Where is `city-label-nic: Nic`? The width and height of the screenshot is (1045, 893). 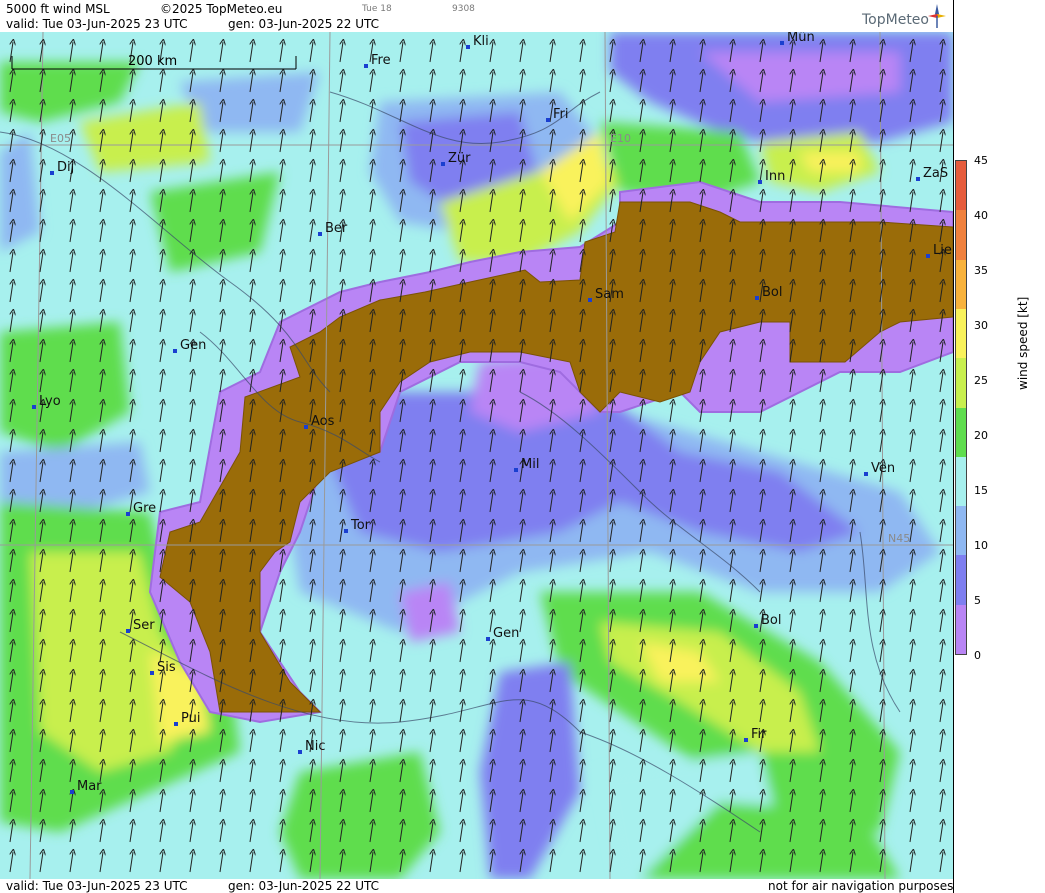
city-label-nic: Nic is located at coordinates (315, 746).